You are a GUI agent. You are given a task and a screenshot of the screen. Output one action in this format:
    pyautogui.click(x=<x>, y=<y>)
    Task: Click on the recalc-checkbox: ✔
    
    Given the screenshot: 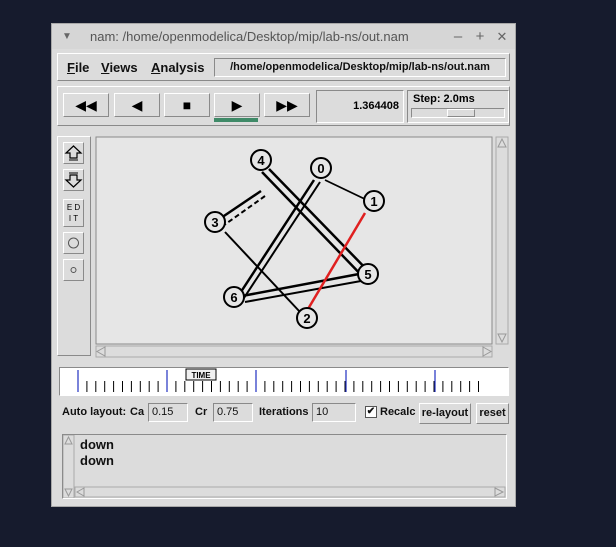 What is the action you would take?
    pyautogui.click(x=371, y=412)
    